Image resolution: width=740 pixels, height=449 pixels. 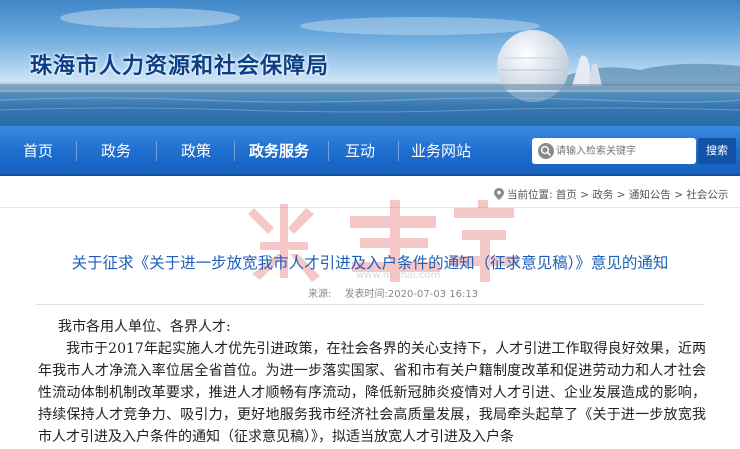 I want to click on site-title: 珠海市人力资源和社会保障局, so click(x=179, y=64).